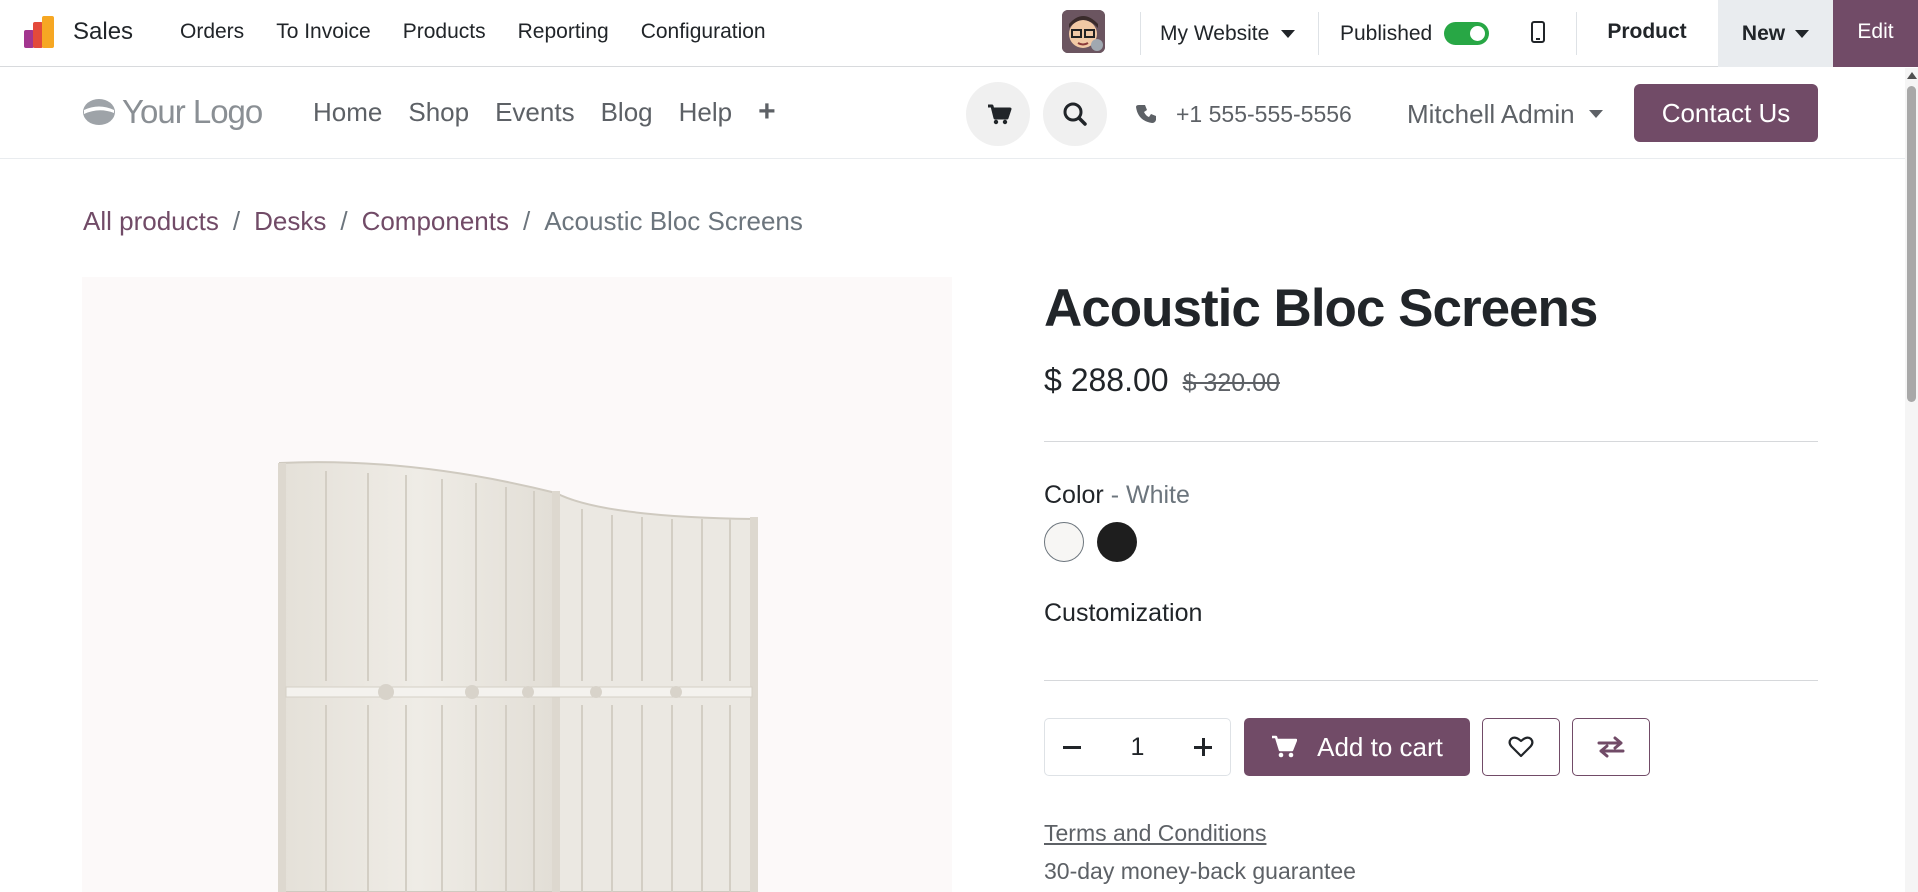 Image resolution: width=1918 pixels, height=892 pixels. Describe the element at coordinates (1647, 33) in the screenshot. I see `product-button: Product` at that location.